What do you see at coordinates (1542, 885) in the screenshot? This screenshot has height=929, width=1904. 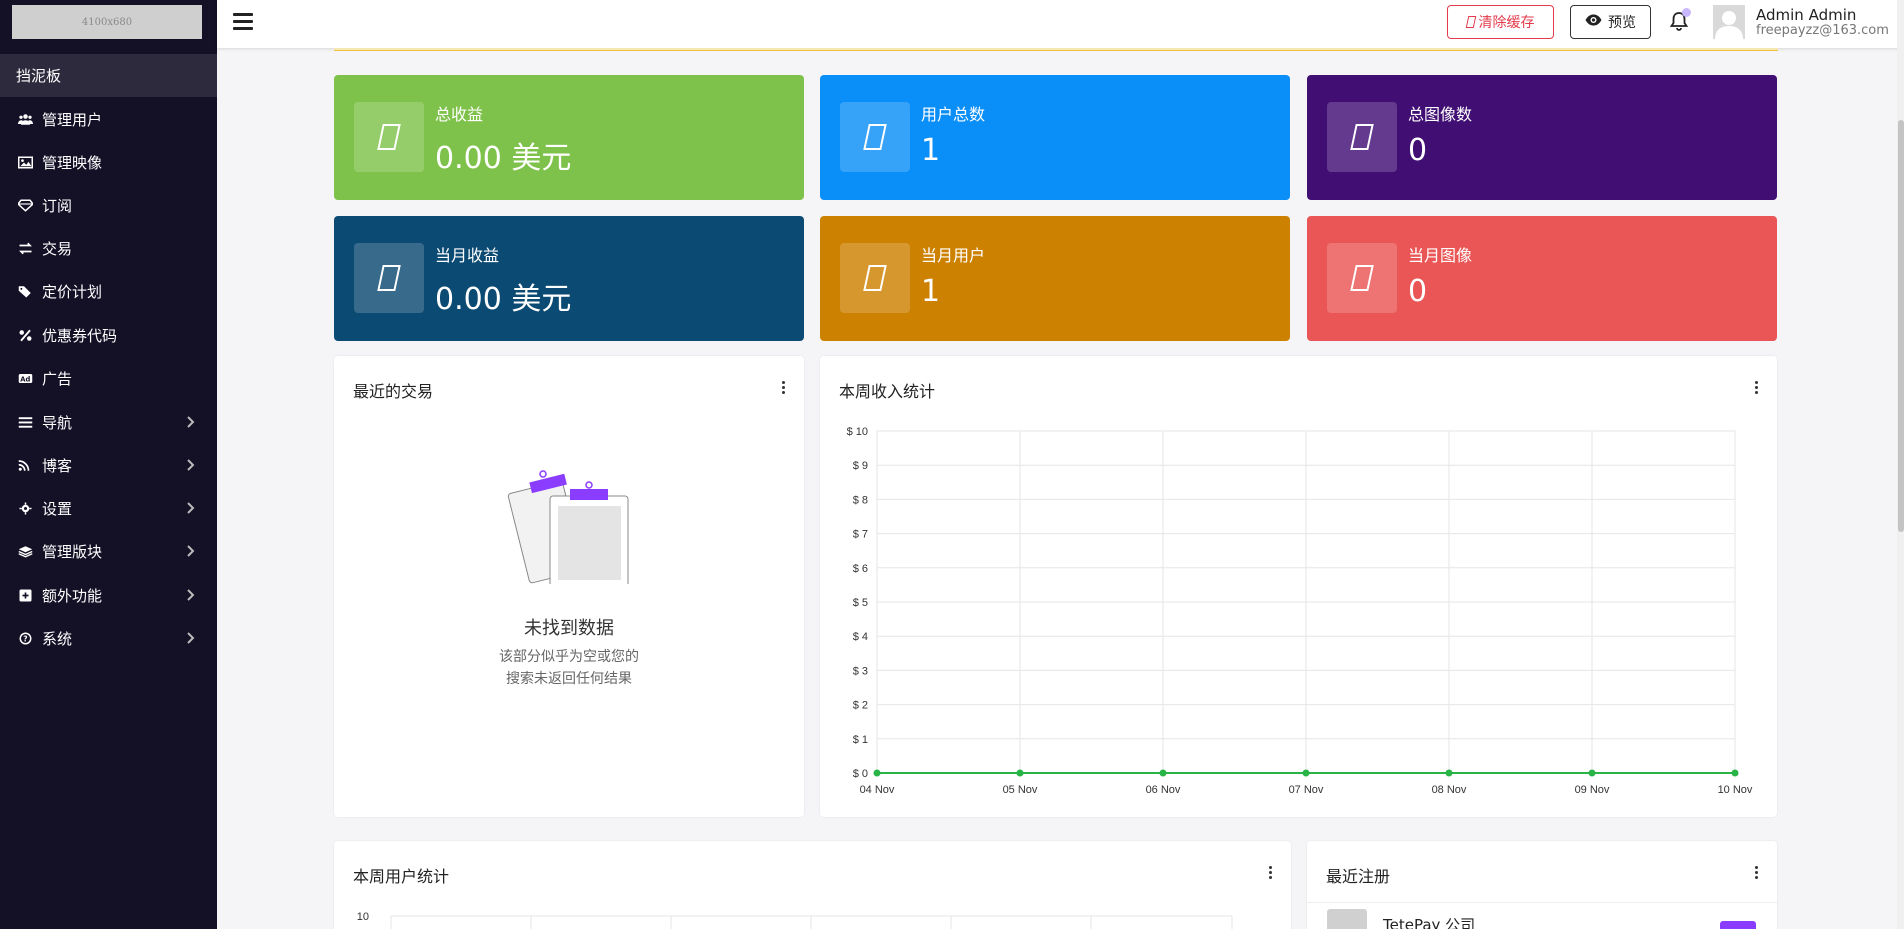 I see `recent-signups-panel: 最近注册 TetePay 公司` at bounding box center [1542, 885].